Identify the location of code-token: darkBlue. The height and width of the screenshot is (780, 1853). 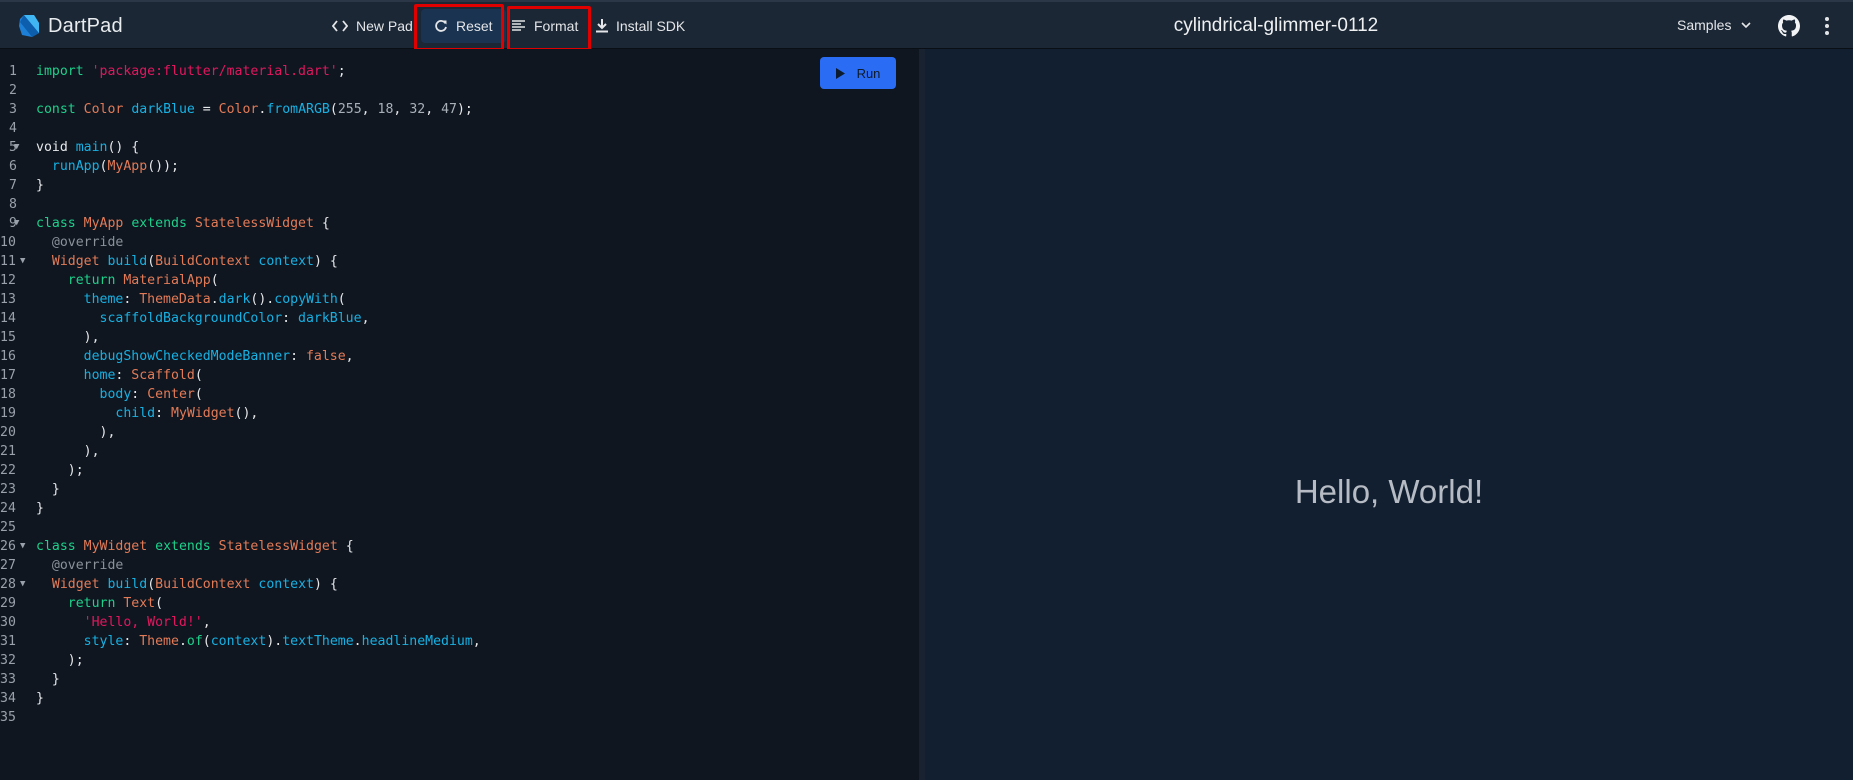
(330, 318).